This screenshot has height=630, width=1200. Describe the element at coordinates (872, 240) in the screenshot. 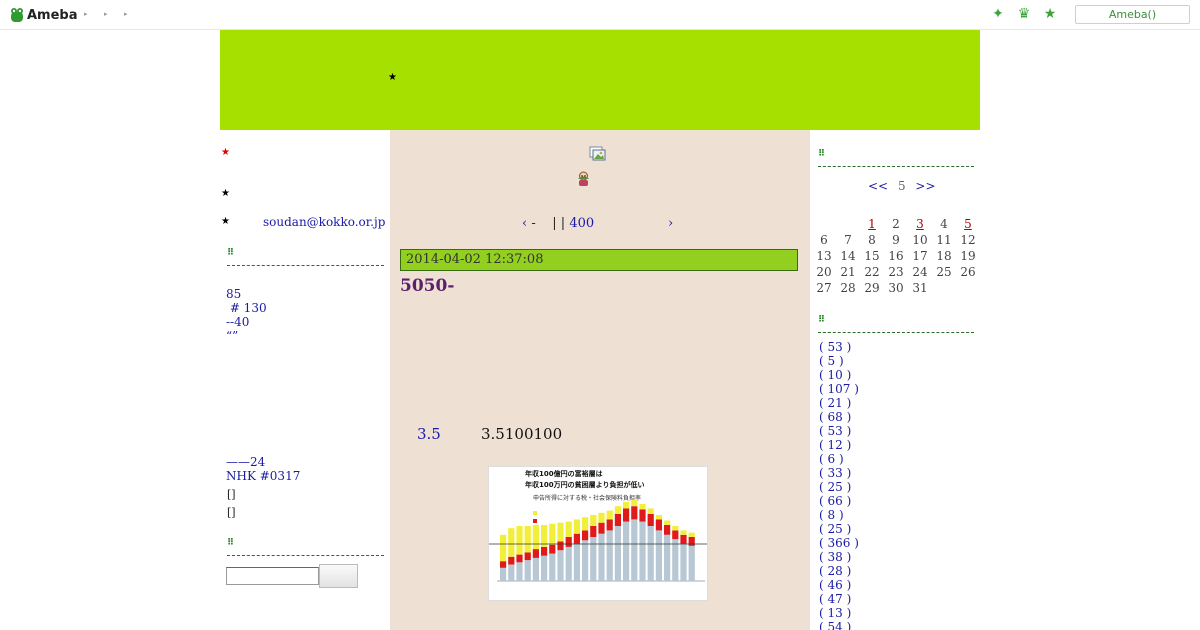

I see `calendar-day: 8` at that location.